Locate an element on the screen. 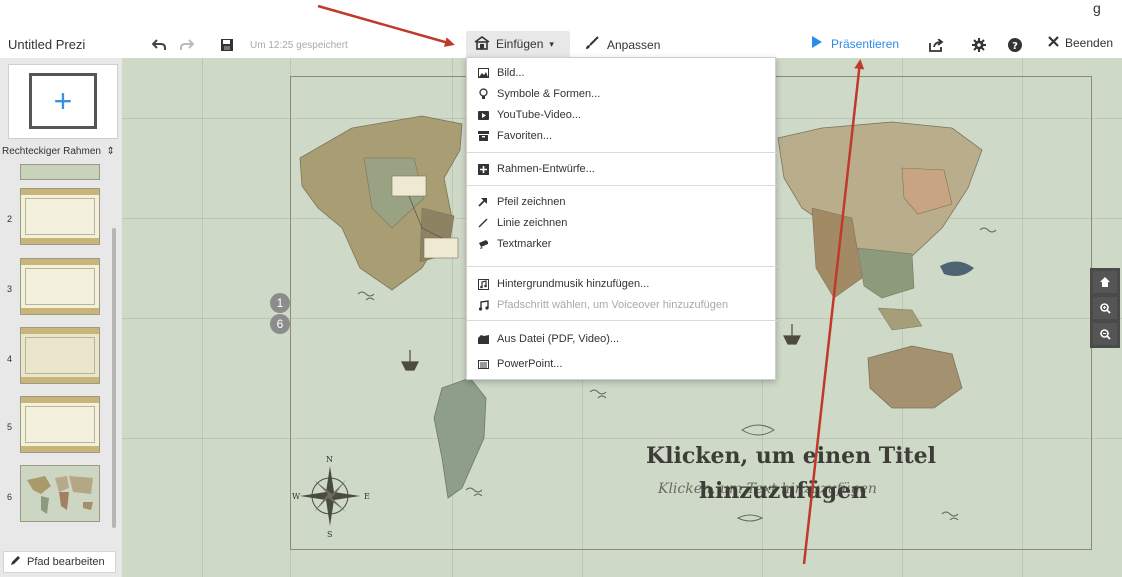 This screenshot has width=1122, height=577. redo-icon is located at coordinates (187, 45).